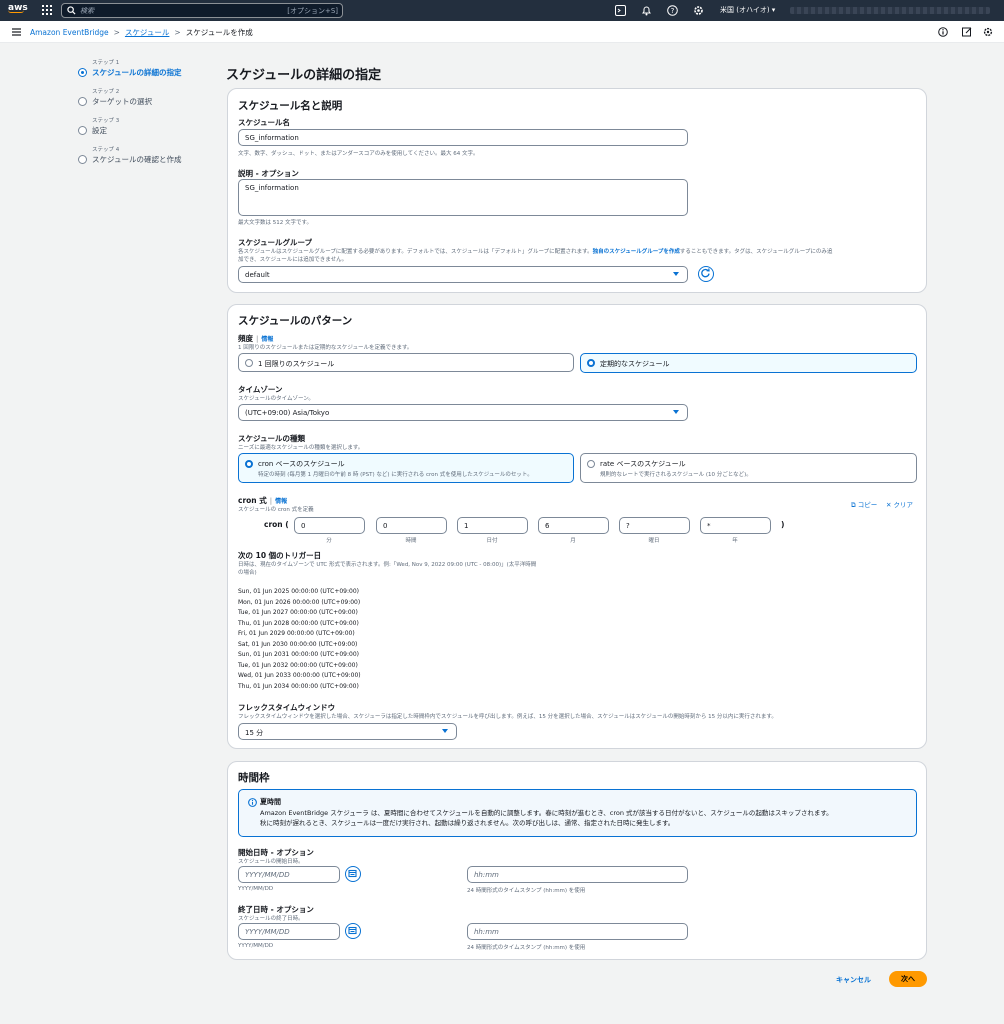 The height and width of the screenshot is (1024, 1004). Describe the element at coordinates (406, 362) in the screenshot. I see `freq-option-one-time: 1 回限りのスケジュール` at that location.